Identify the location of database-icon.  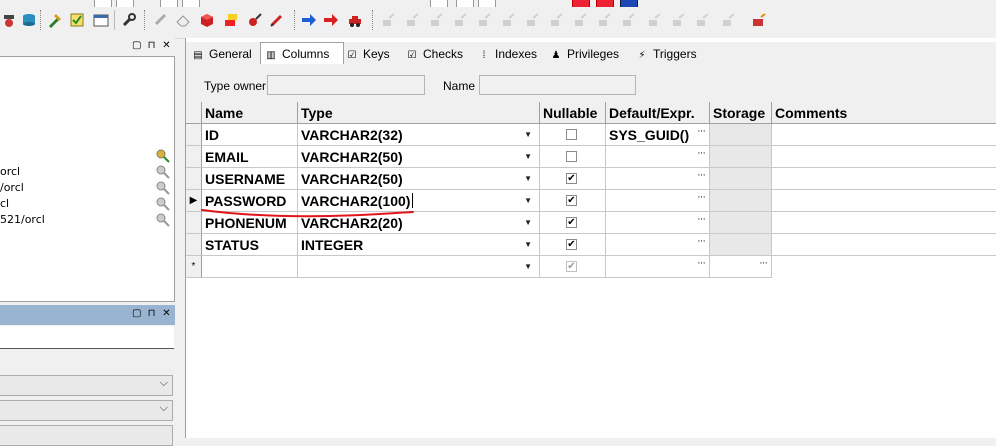
(29, 20).